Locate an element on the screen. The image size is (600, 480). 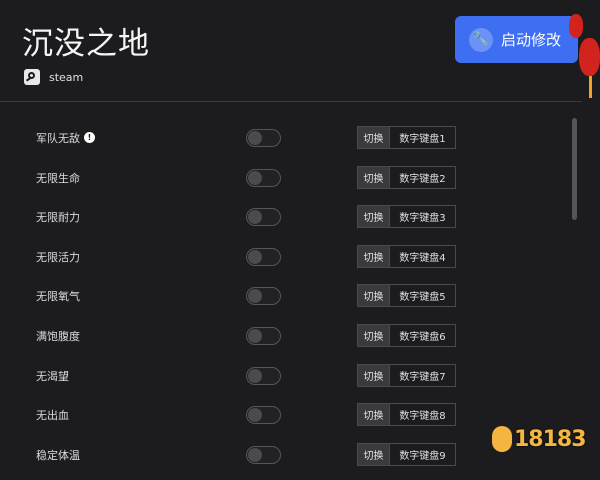
hotkey-group: 切换 数字键盘4 is located at coordinates (406, 256).